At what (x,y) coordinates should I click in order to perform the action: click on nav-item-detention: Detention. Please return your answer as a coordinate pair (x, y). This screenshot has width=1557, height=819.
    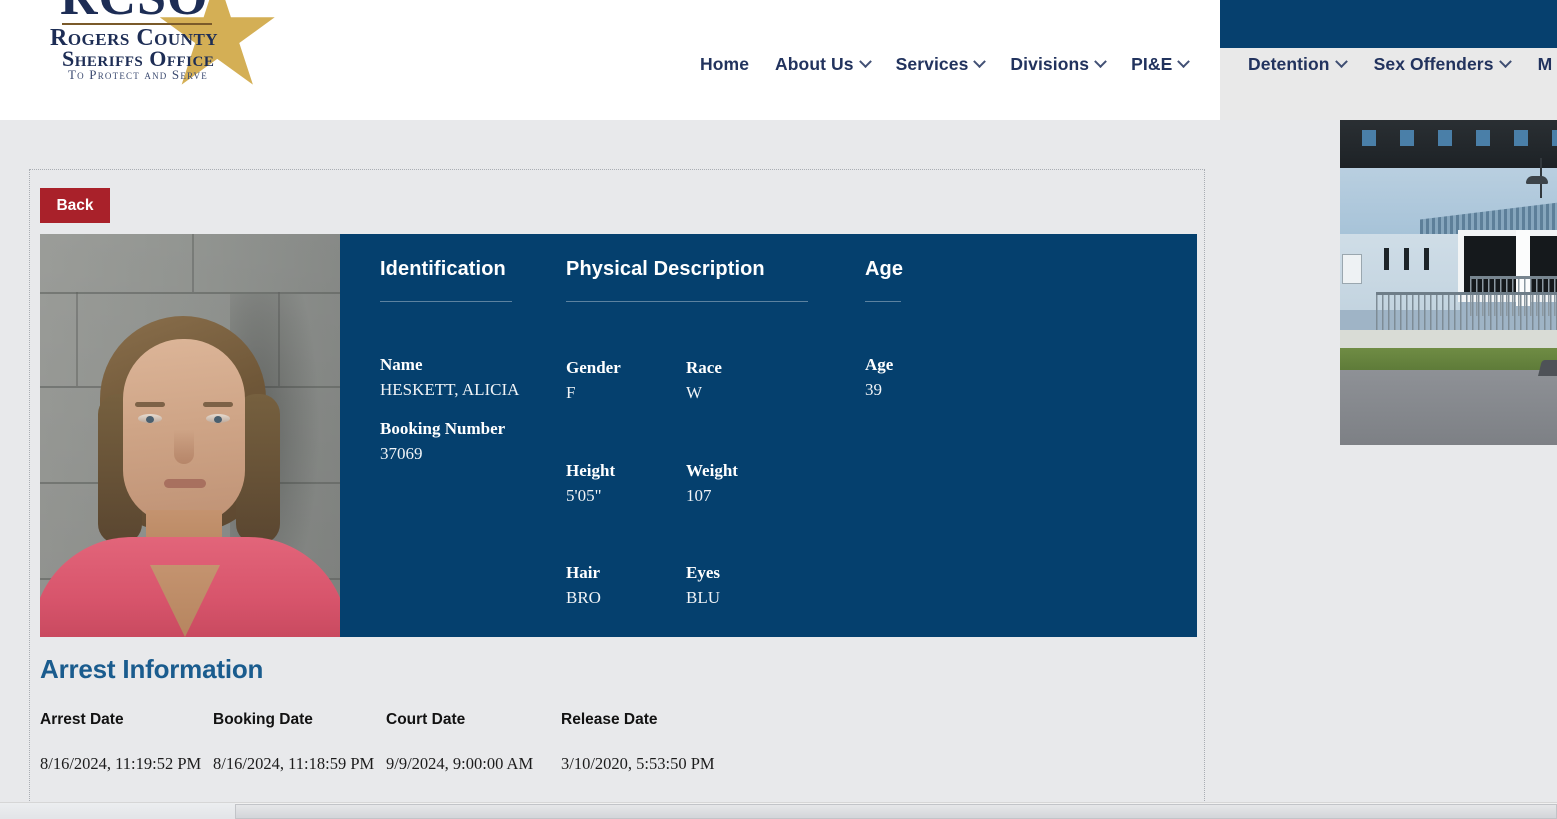
    Looking at the image, I should click on (1298, 64).